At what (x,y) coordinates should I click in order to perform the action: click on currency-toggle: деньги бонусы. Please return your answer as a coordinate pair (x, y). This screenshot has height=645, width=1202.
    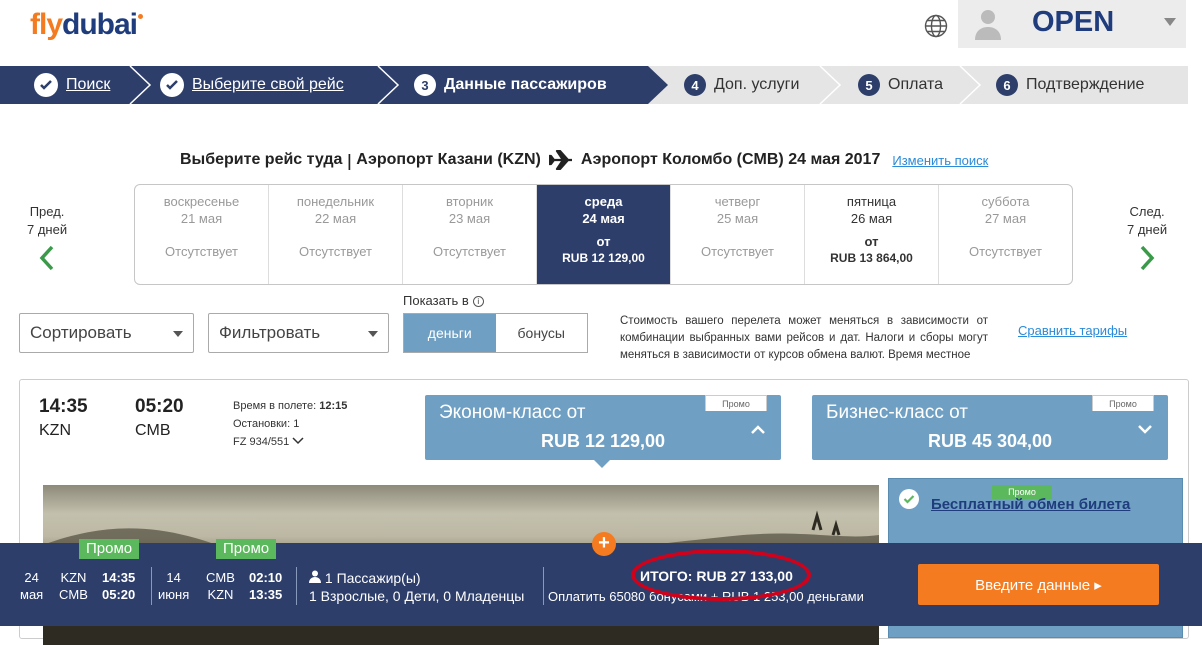
    Looking at the image, I should click on (495, 333).